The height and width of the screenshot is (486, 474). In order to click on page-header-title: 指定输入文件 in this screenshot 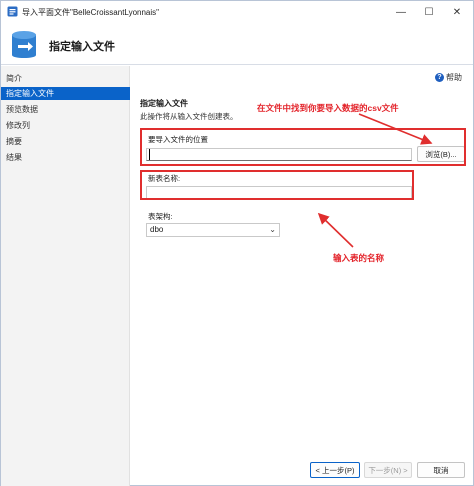, I will do `click(82, 47)`.